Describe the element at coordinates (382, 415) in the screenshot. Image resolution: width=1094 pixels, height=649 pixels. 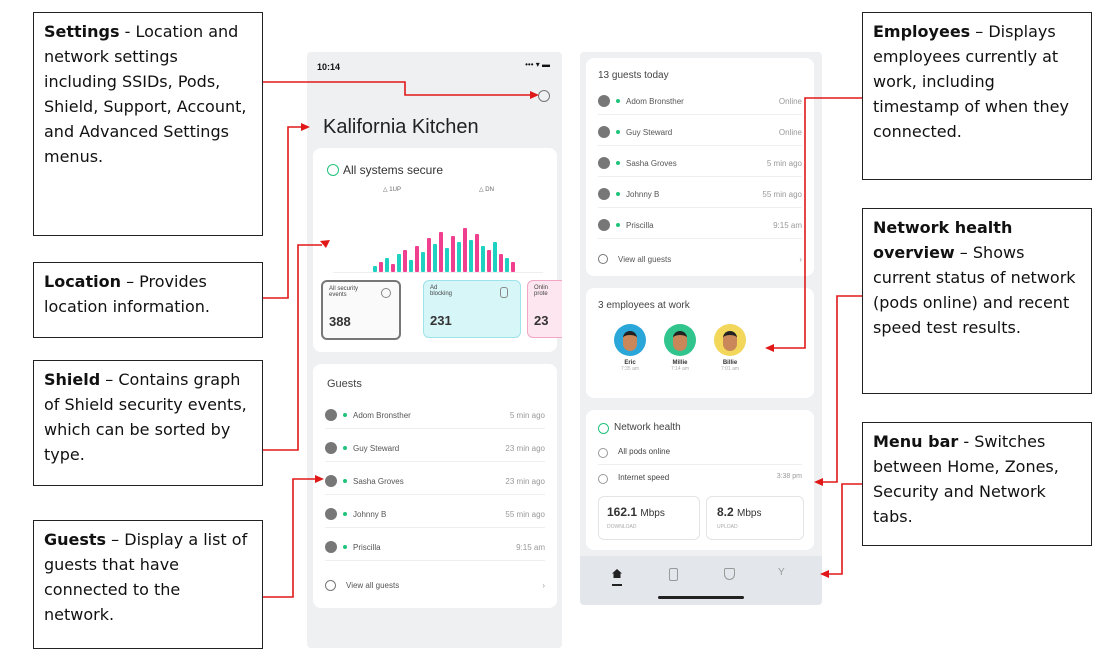
I see `guest-name: Adom Bronsther` at that location.